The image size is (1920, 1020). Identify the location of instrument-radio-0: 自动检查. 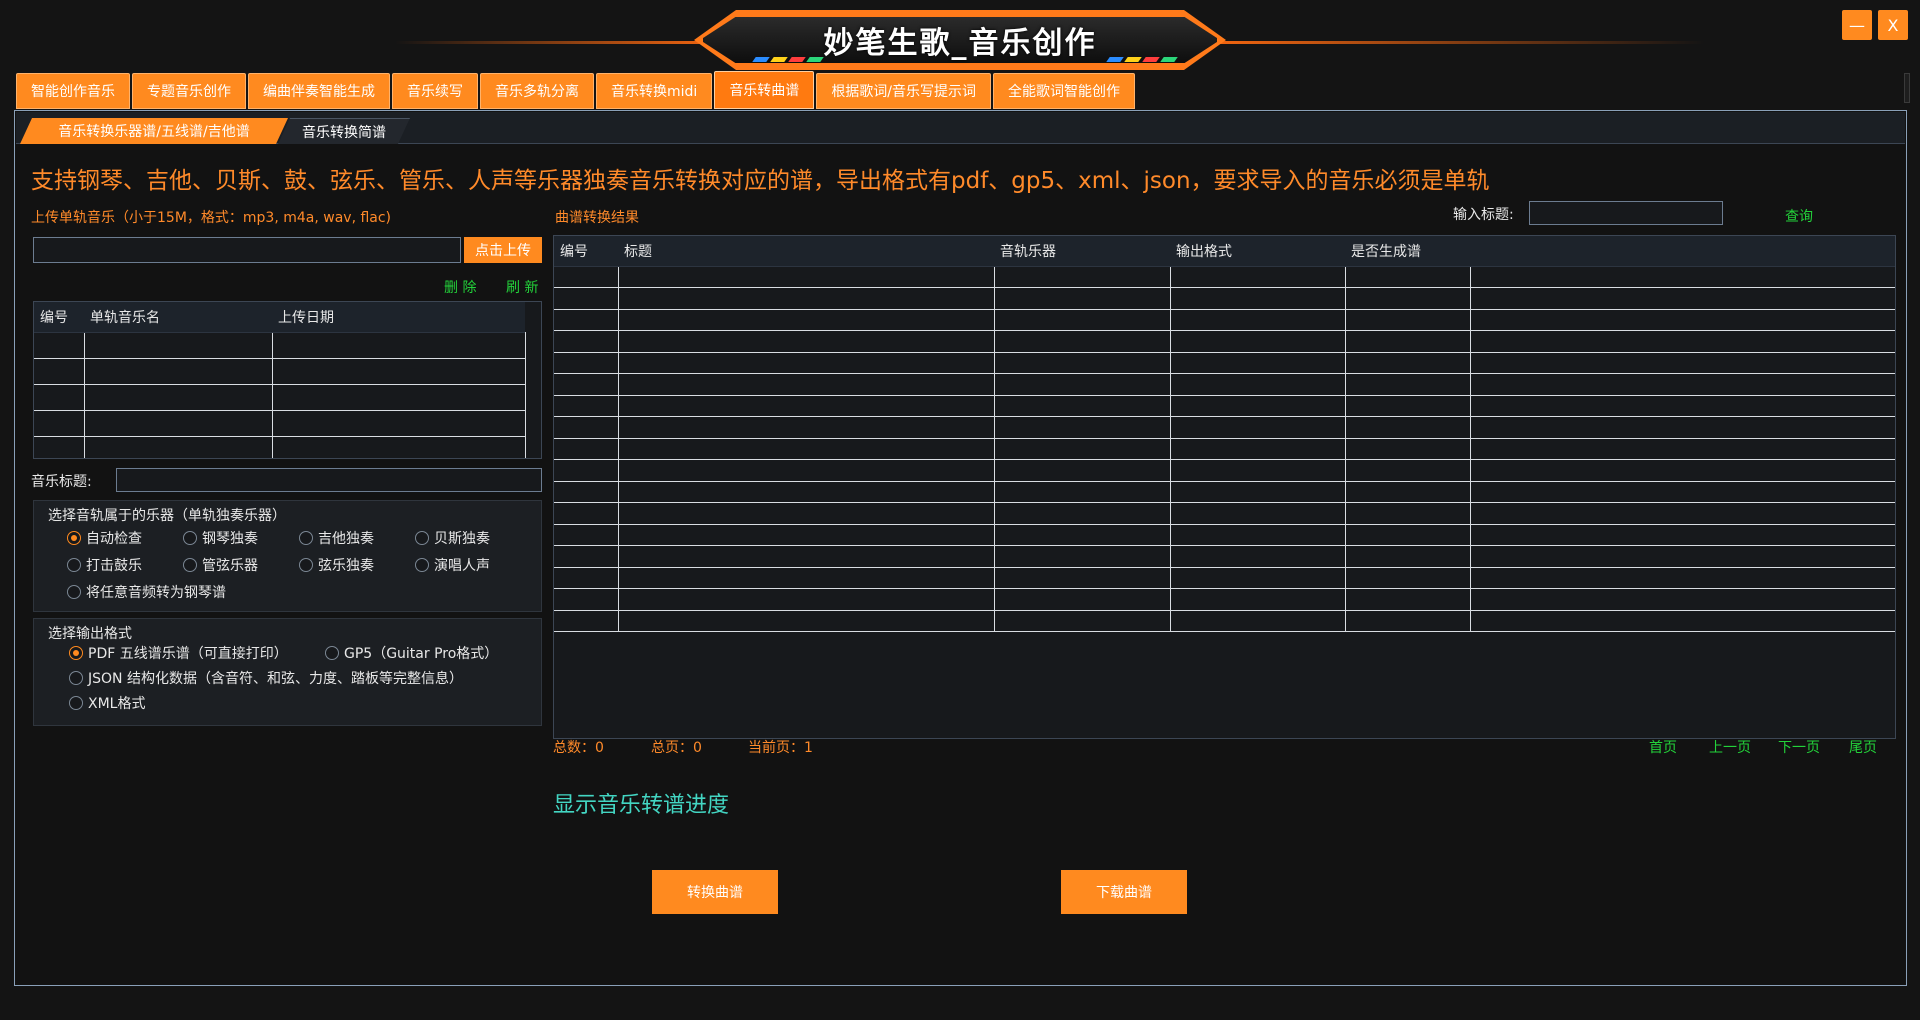
(104, 538).